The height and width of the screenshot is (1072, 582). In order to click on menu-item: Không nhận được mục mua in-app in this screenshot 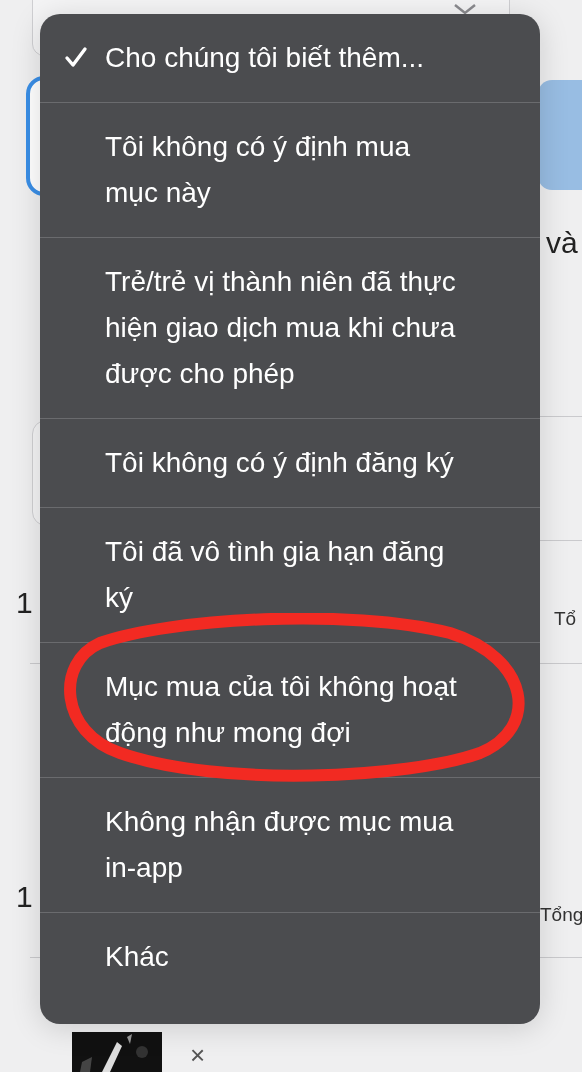, I will do `click(290, 845)`.